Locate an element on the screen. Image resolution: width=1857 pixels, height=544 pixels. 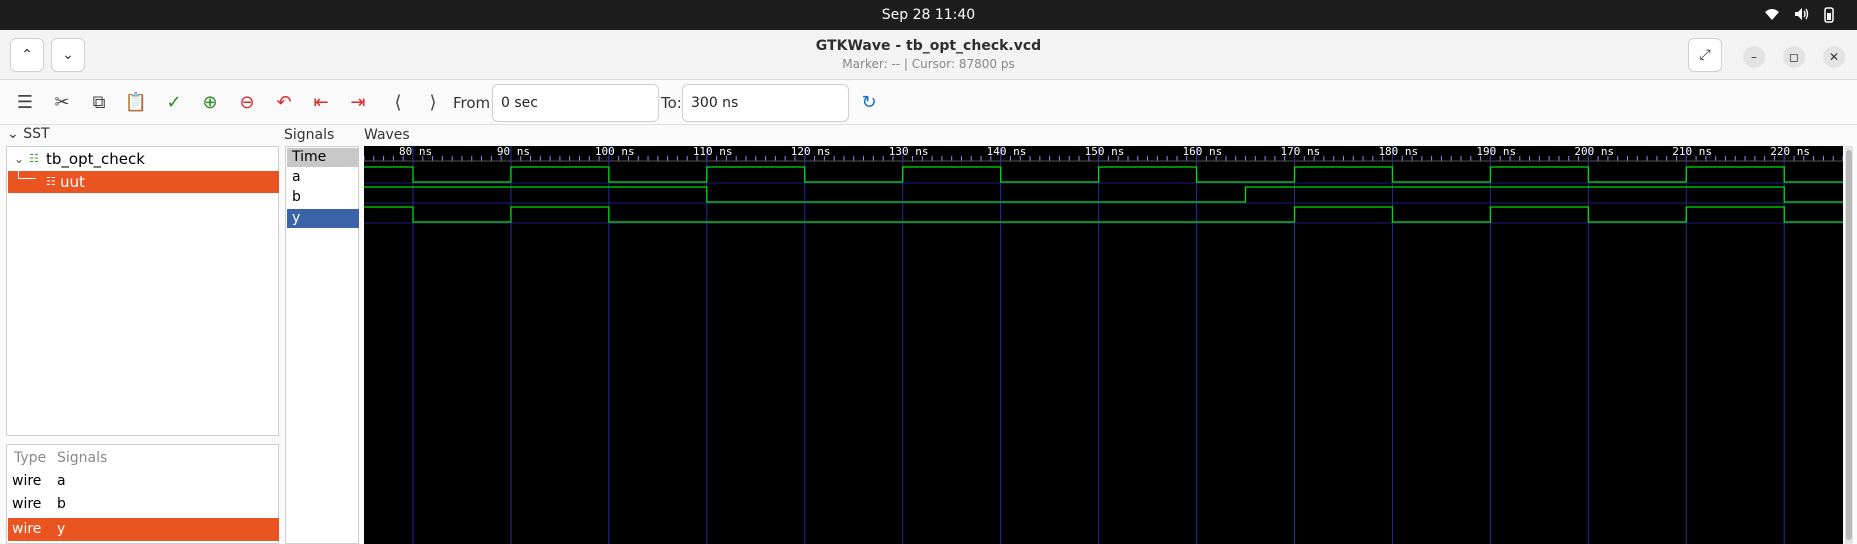
time-tick-label: 120 ns is located at coordinates (811, 152).